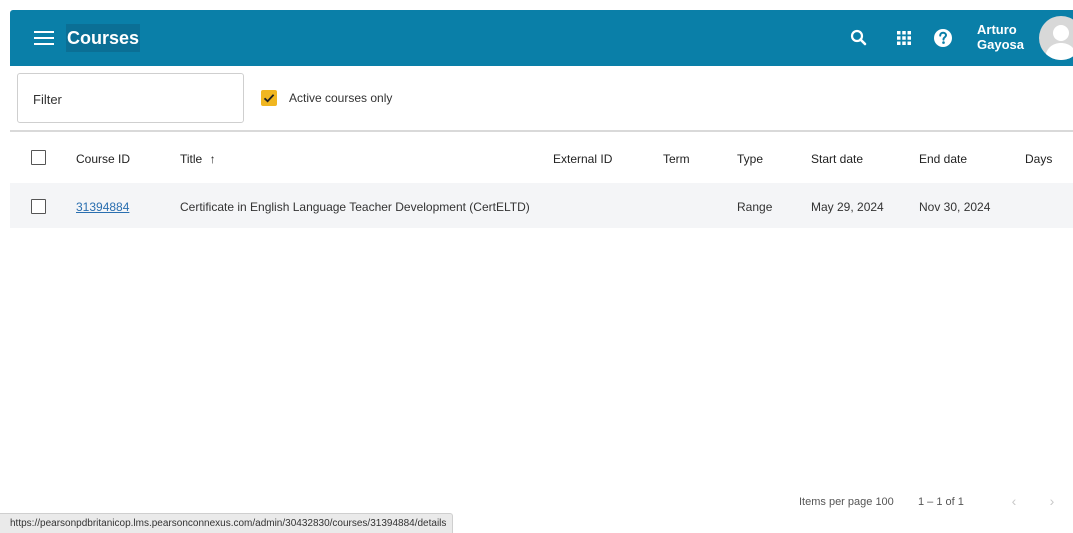 The height and width of the screenshot is (533, 1073). Describe the element at coordinates (38, 206) in the screenshot. I see `row-checkbox` at that location.